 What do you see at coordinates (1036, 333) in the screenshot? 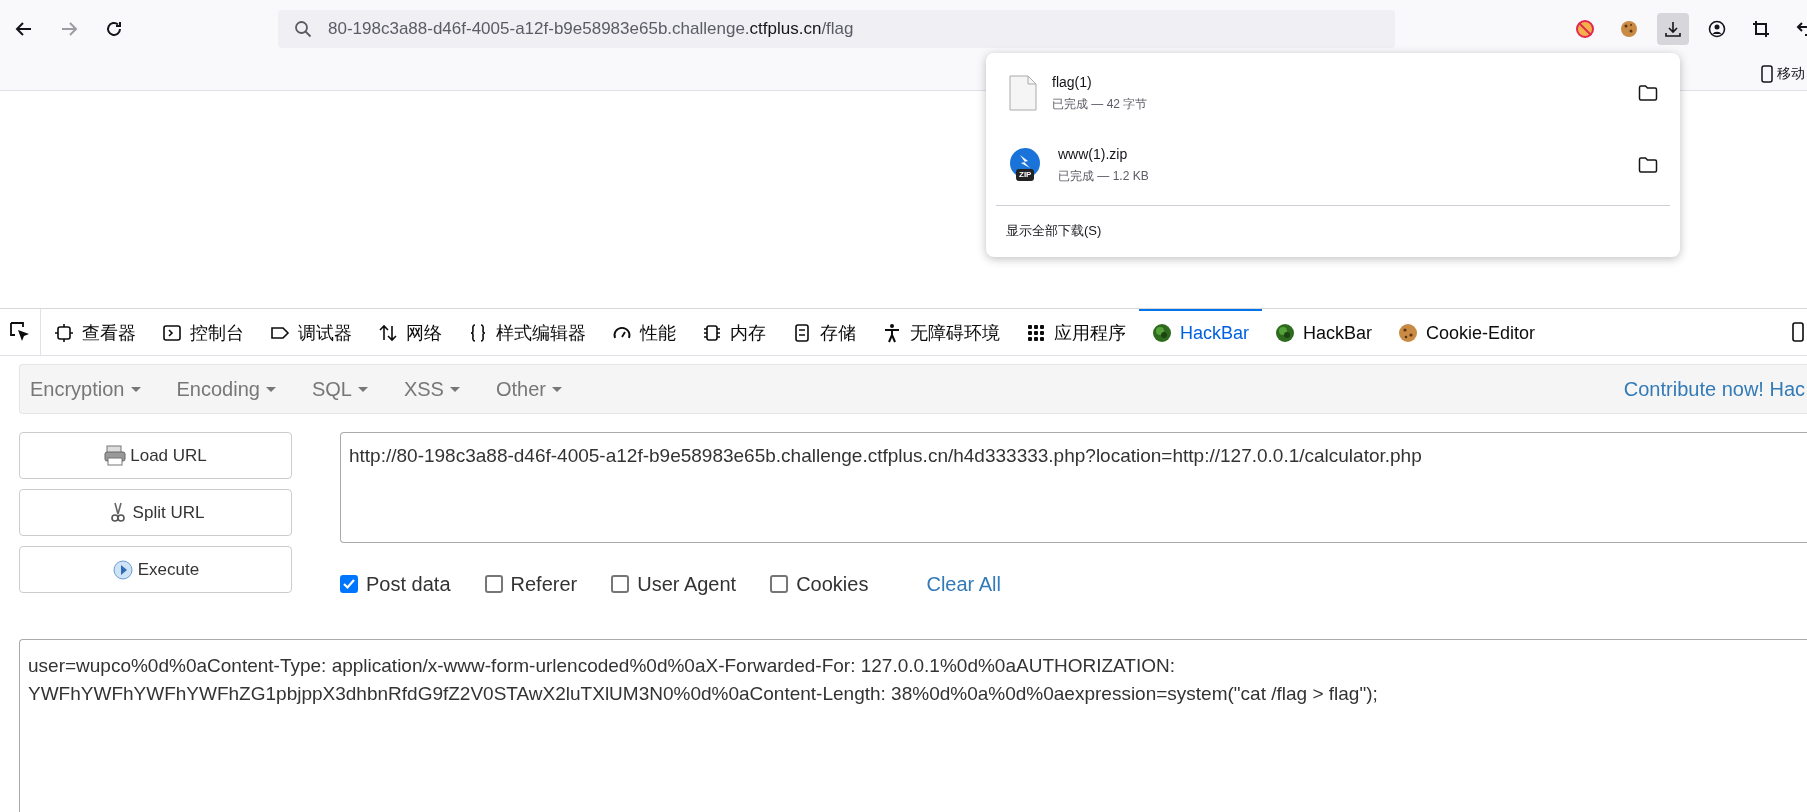
I see `grid-icon` at bounding box center [1036, 333].